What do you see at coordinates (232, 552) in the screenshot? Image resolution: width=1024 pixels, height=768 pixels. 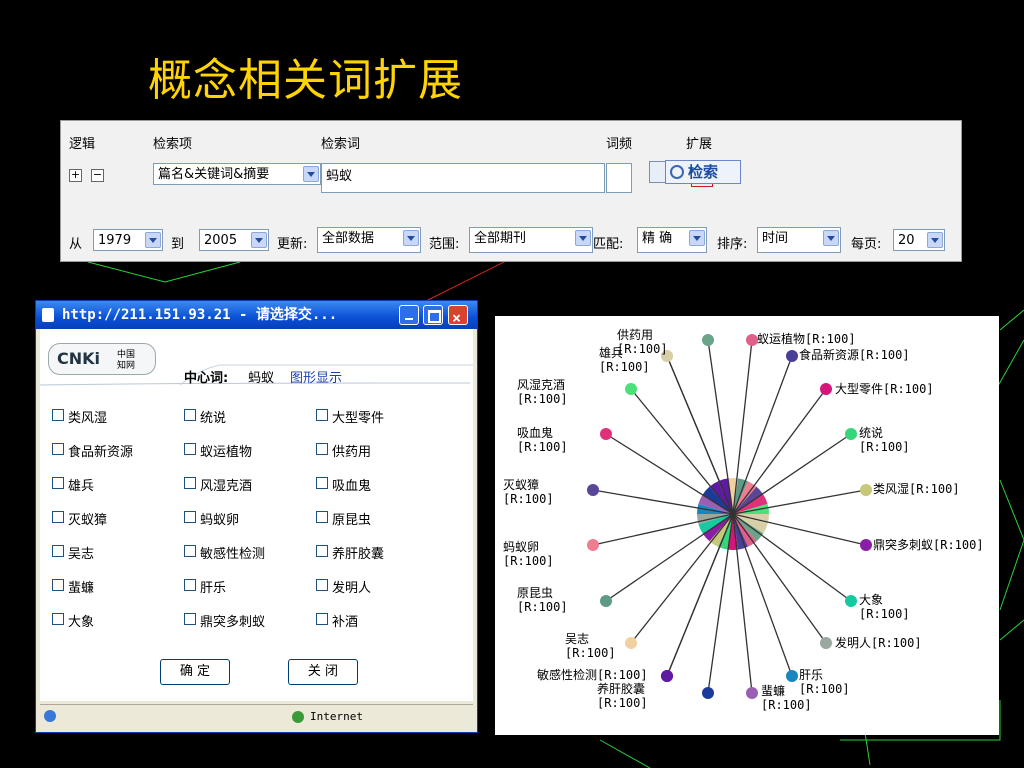 I see `term-label: 敏感性检测` at bounding box center [232, 552].